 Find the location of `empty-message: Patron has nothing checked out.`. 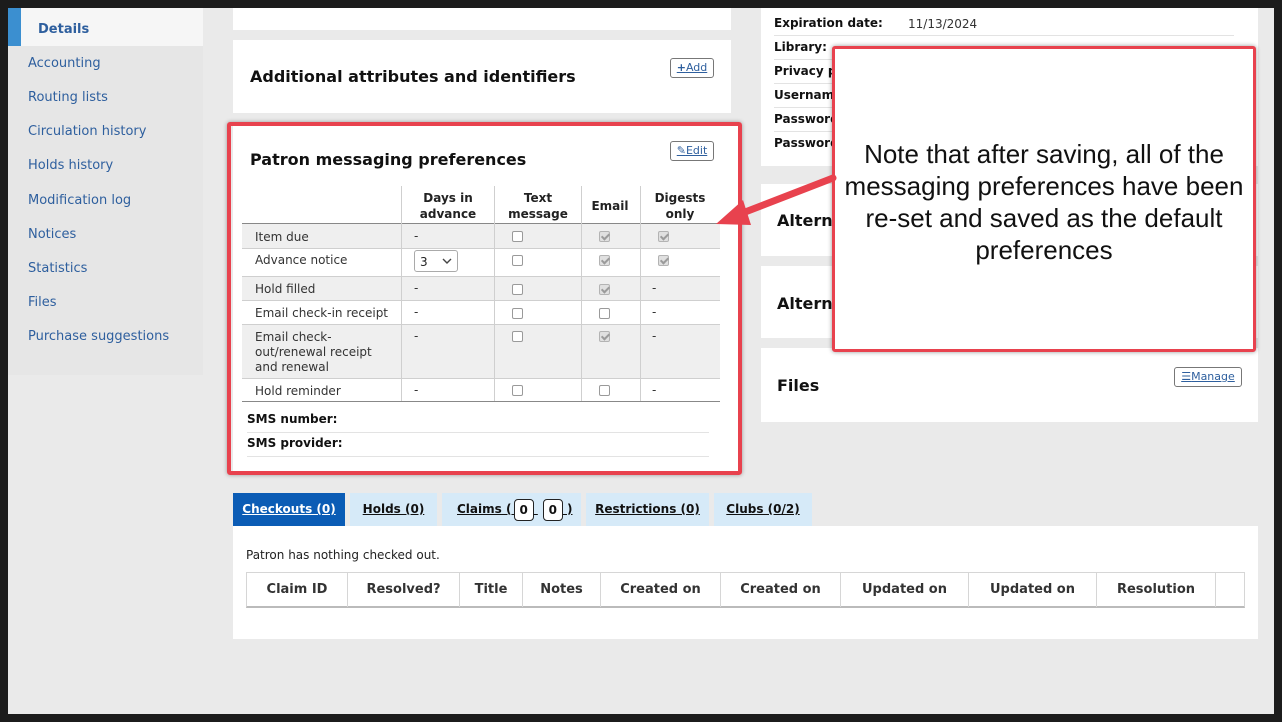

empty-message: Patron has nothing checked out. is located at coordinates (343, 555).